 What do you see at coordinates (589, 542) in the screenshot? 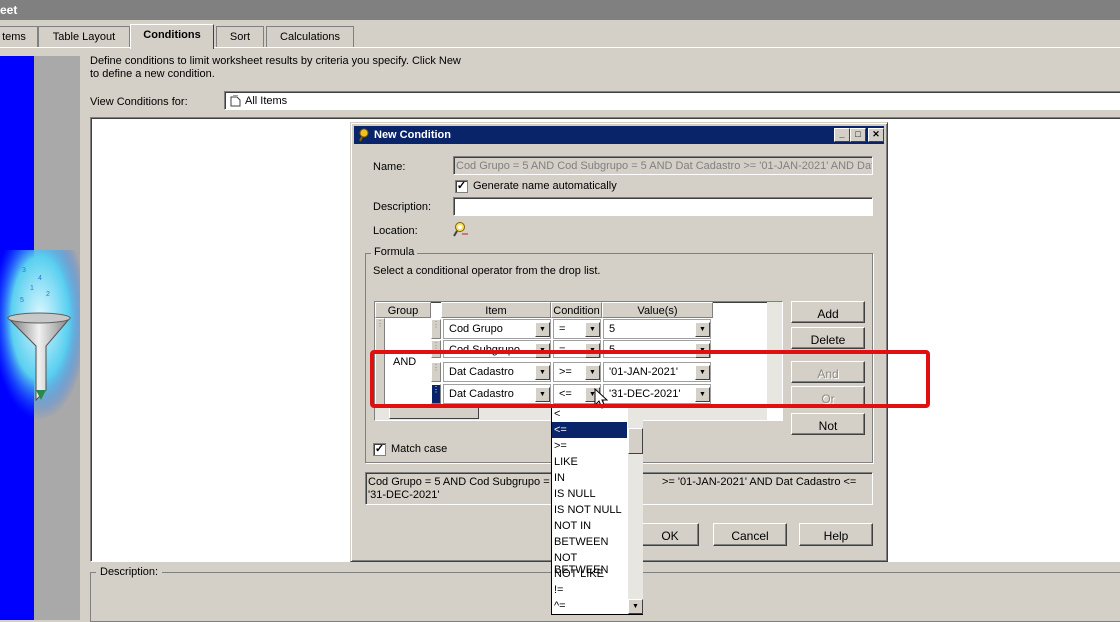
I see `dropdown-option: BETWEEN` at bounding box center [589, 542].